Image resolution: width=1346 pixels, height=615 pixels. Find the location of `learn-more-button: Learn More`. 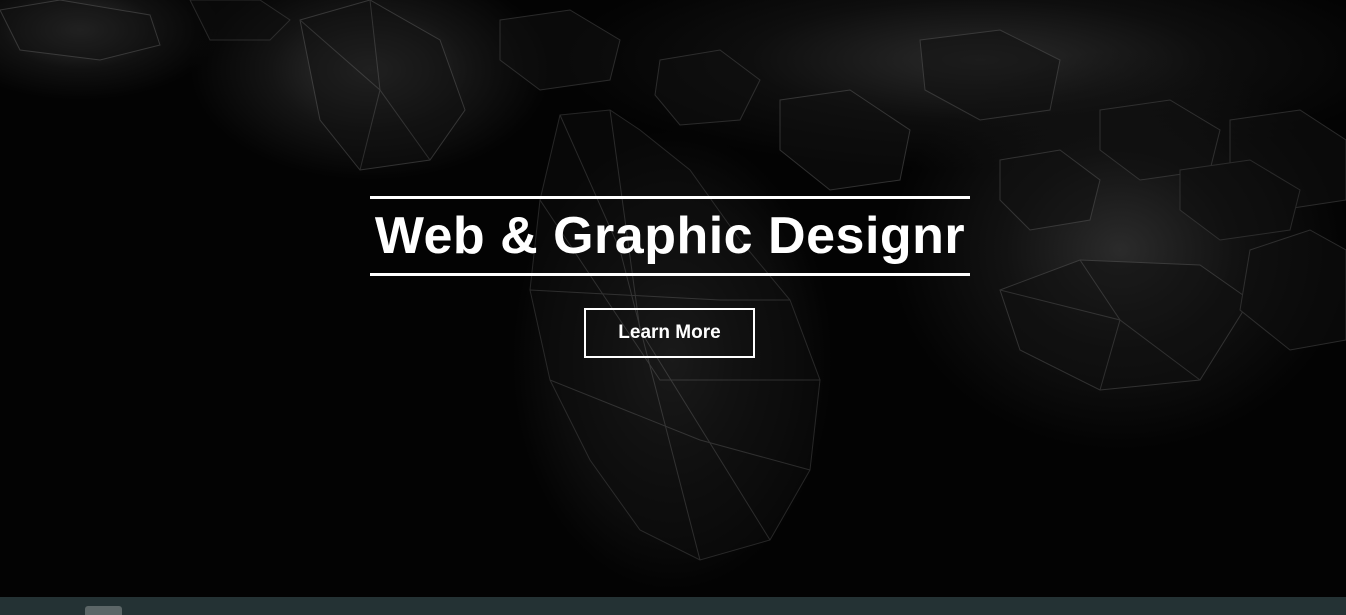

learn-more-button: Learn More is located at coordinates (669, 333).